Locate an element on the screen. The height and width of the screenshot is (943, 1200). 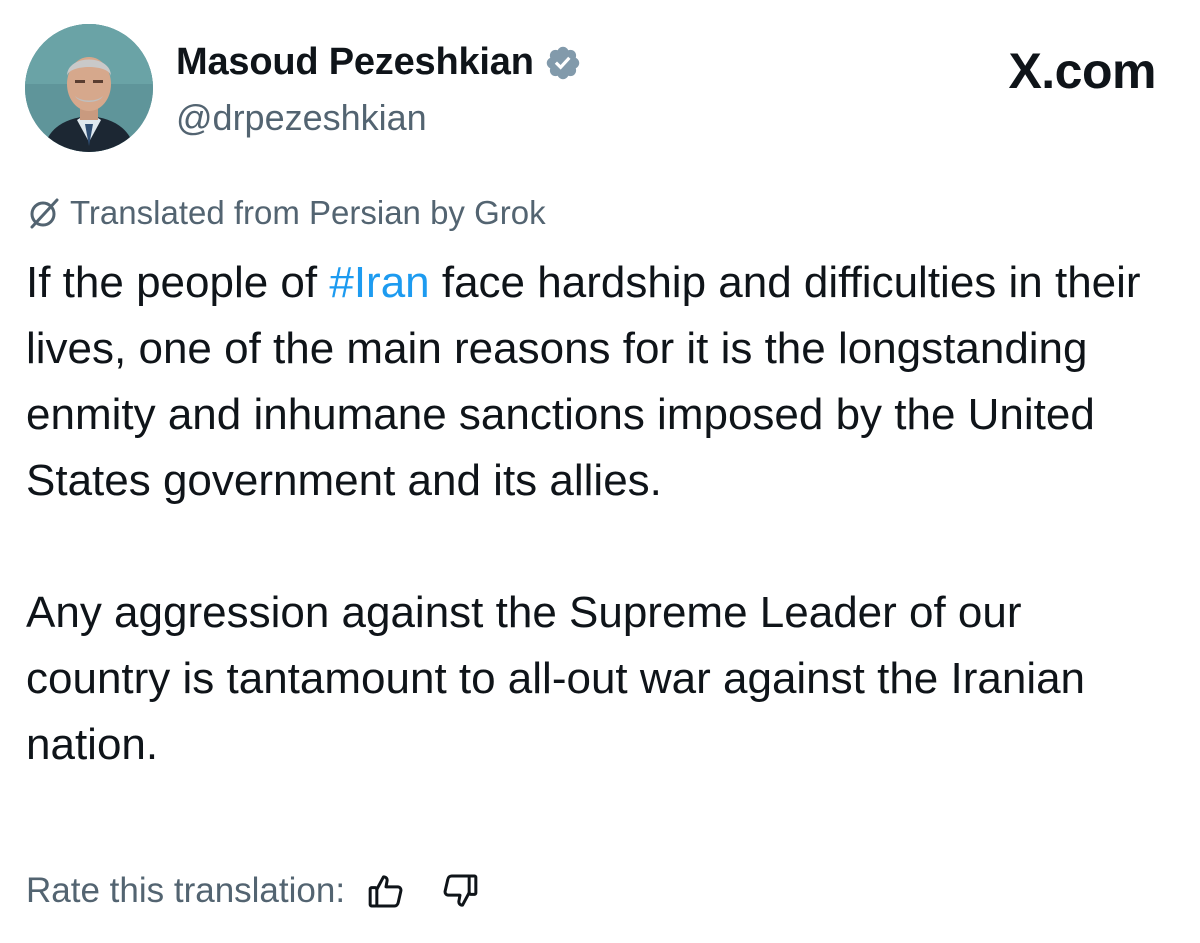
user-display-name-row: Masoud Pezeshkian is located at coordinates (379, 62).